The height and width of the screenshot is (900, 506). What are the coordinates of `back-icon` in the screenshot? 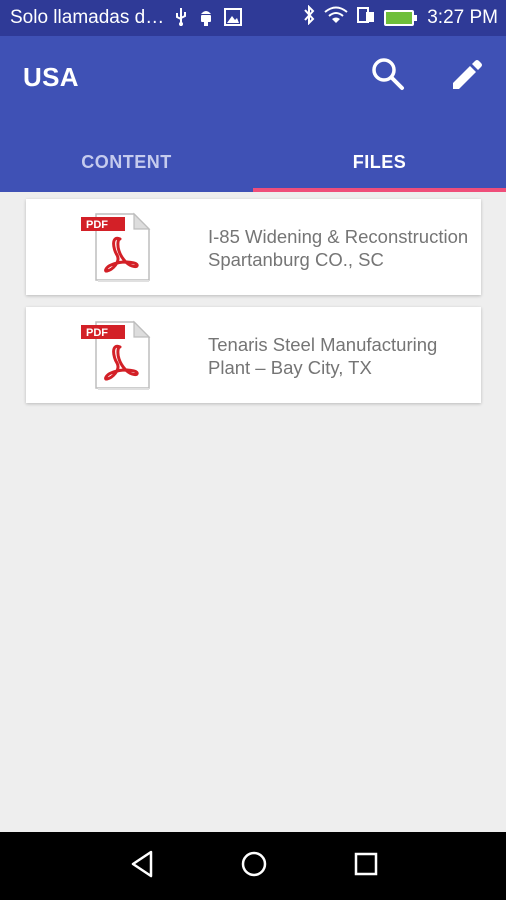 It's located at (143, 866).